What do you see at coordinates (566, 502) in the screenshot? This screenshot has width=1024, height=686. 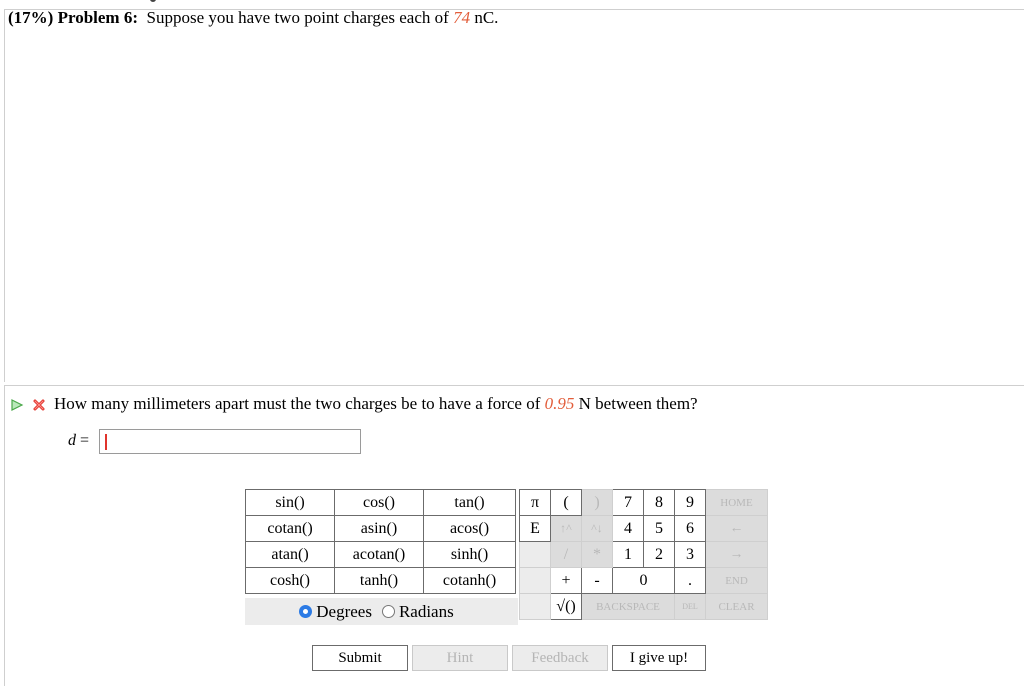 I see `key-open-paren: (` at bounding box center [566, 502].